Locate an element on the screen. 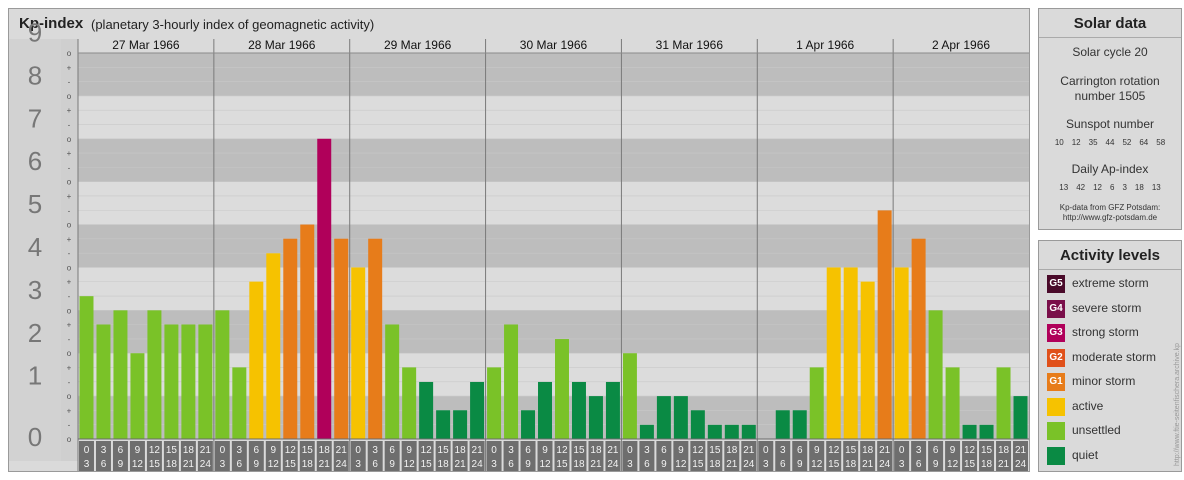 The width and height of the screenshot is (1184, 480). day-label: 27 Mar 1966 is located at coordinates (146, 45).